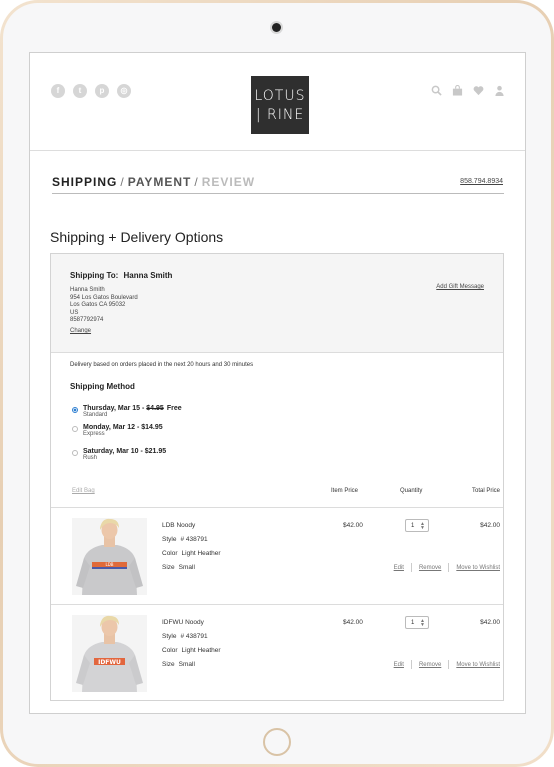  What do you see at coordinates (58, 91) in the screenshot?
I see `facebook-icon: f` at bounding box center [58, 91].